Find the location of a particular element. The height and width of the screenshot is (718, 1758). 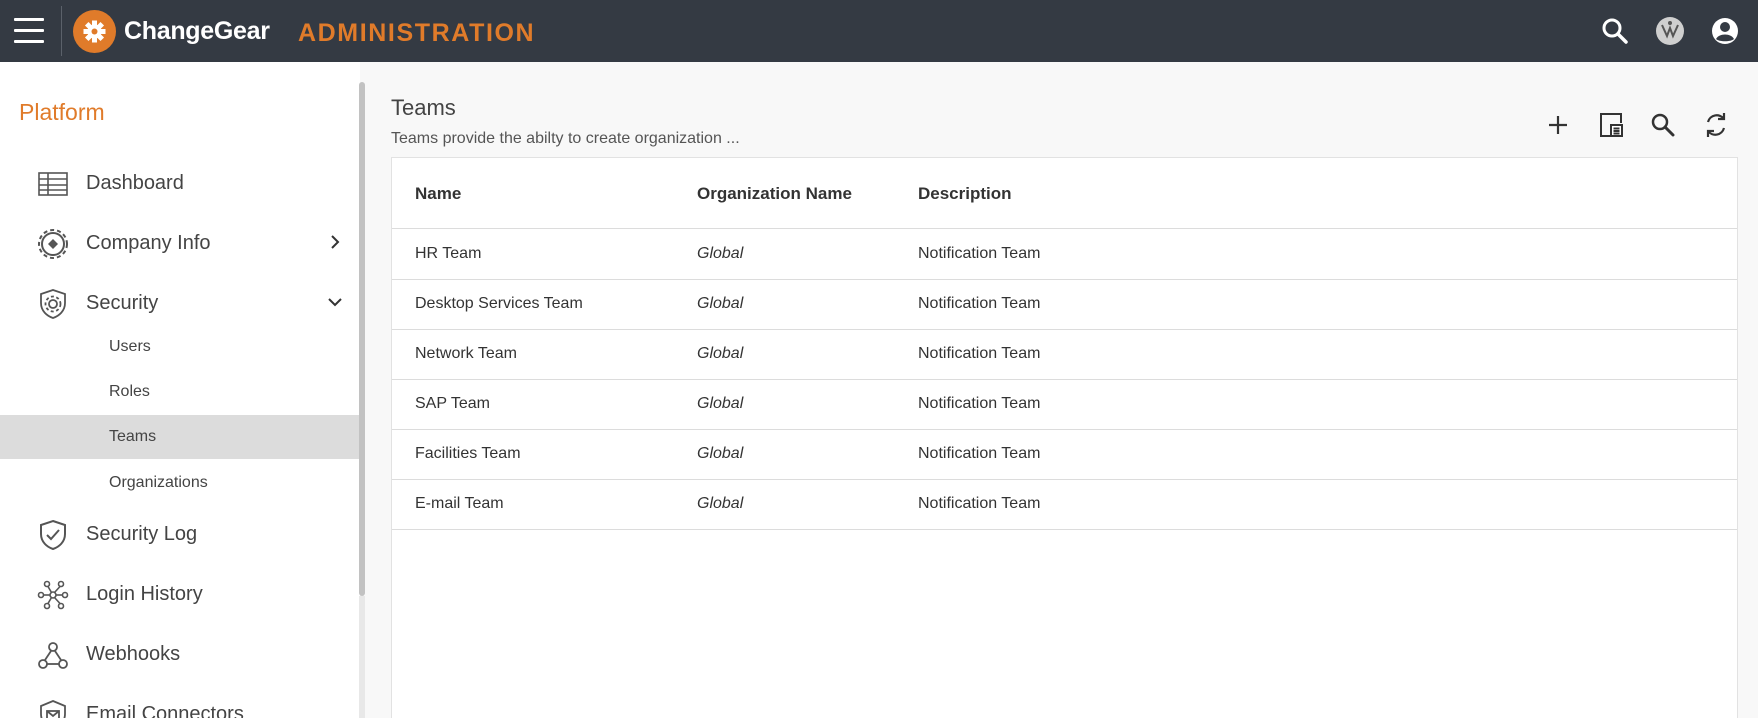

sidebar-item-login-history: Login History is located at coordinates (180, 594).